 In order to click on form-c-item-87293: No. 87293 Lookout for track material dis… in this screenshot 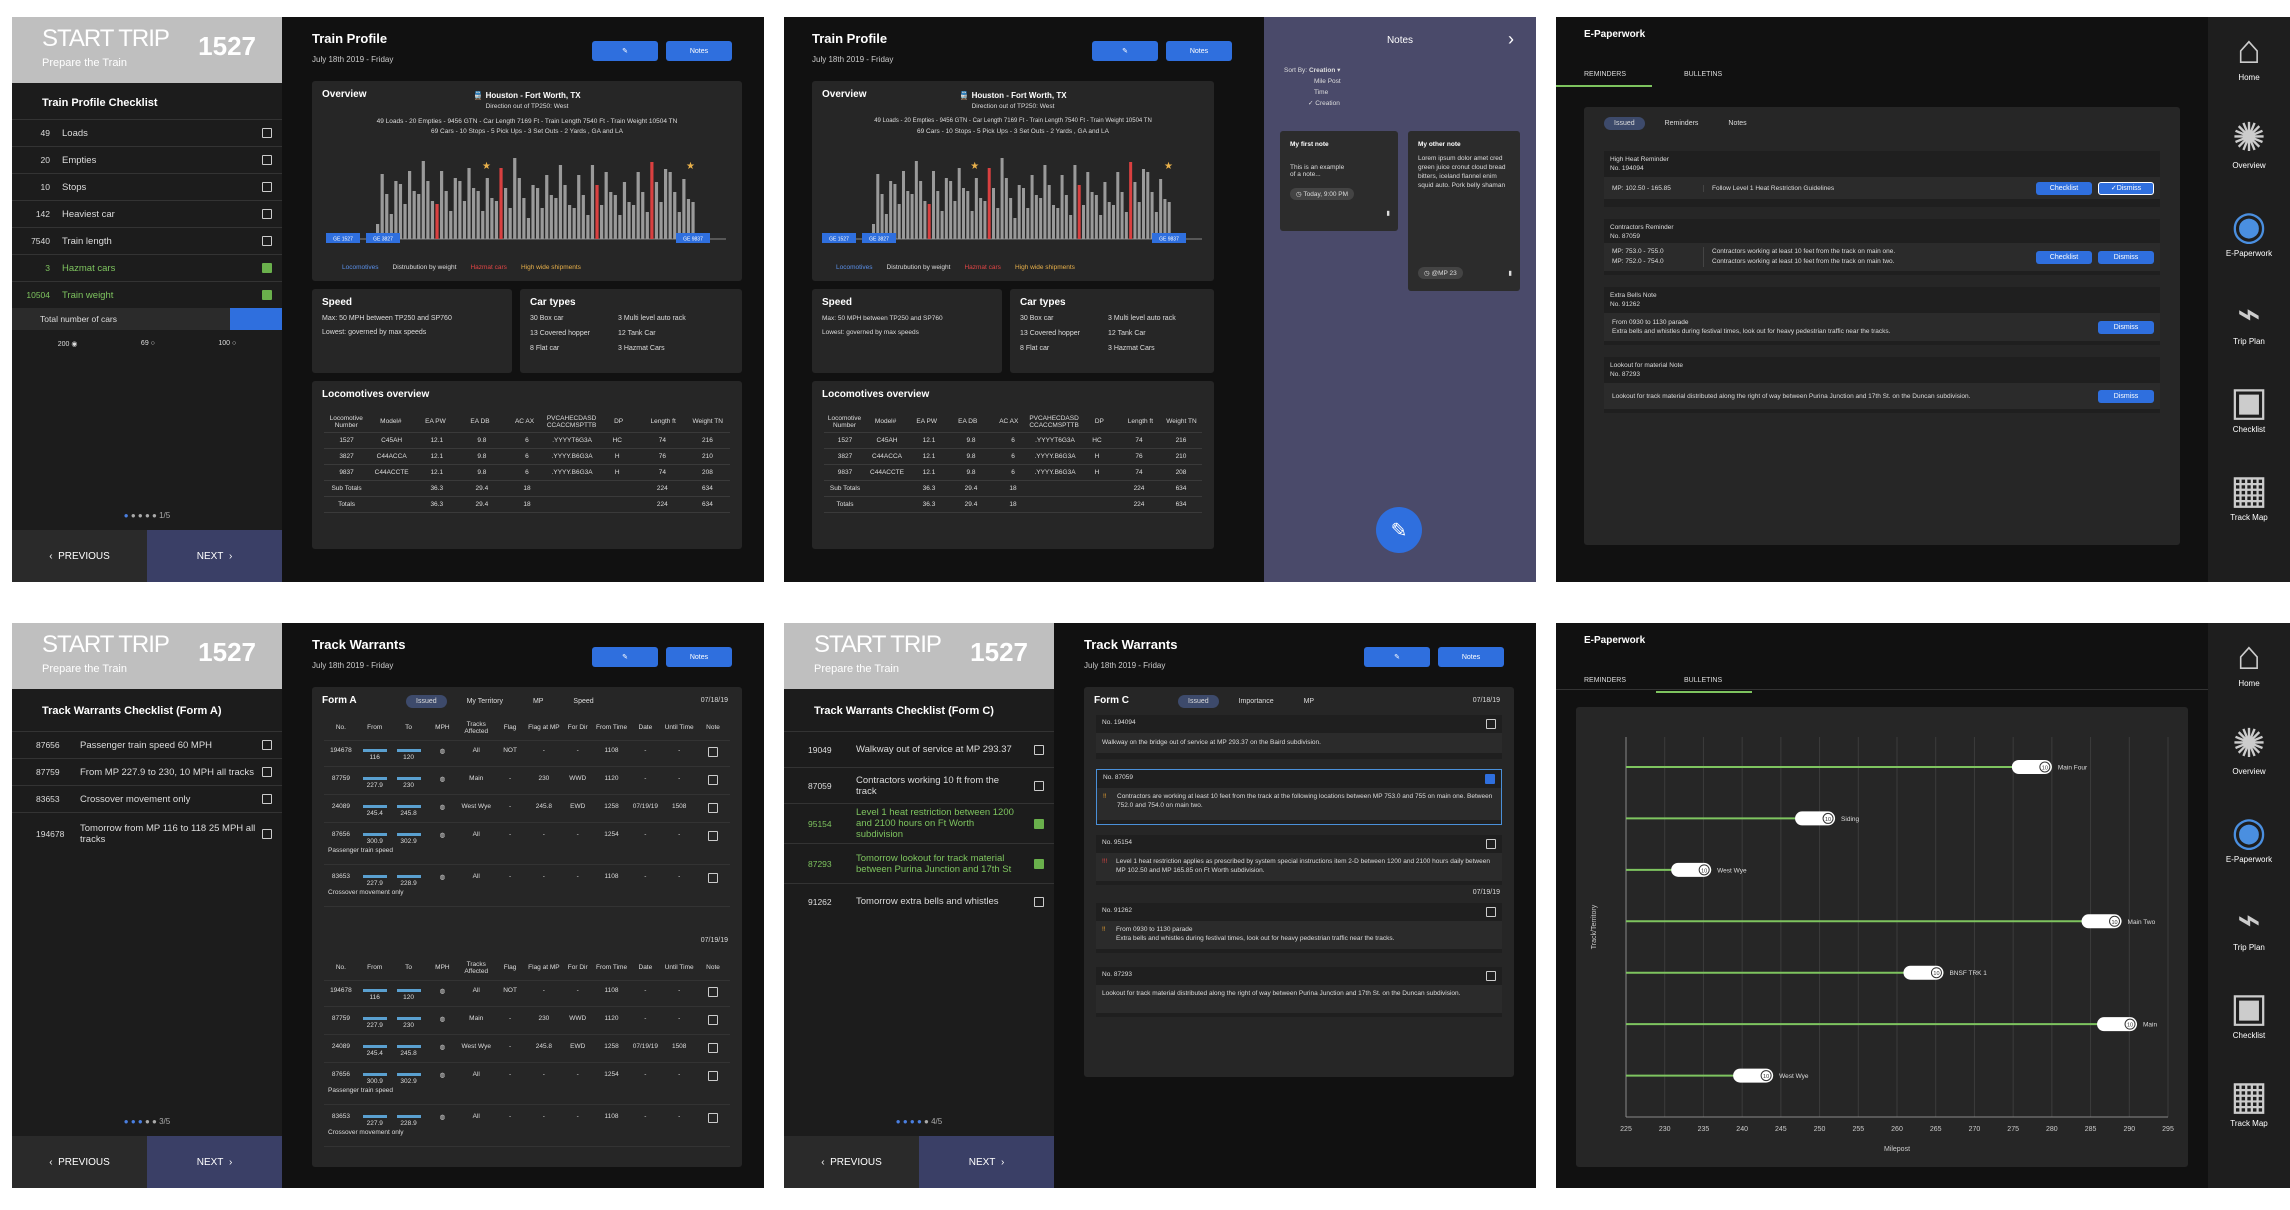, I will do `click(1299, 992)`.